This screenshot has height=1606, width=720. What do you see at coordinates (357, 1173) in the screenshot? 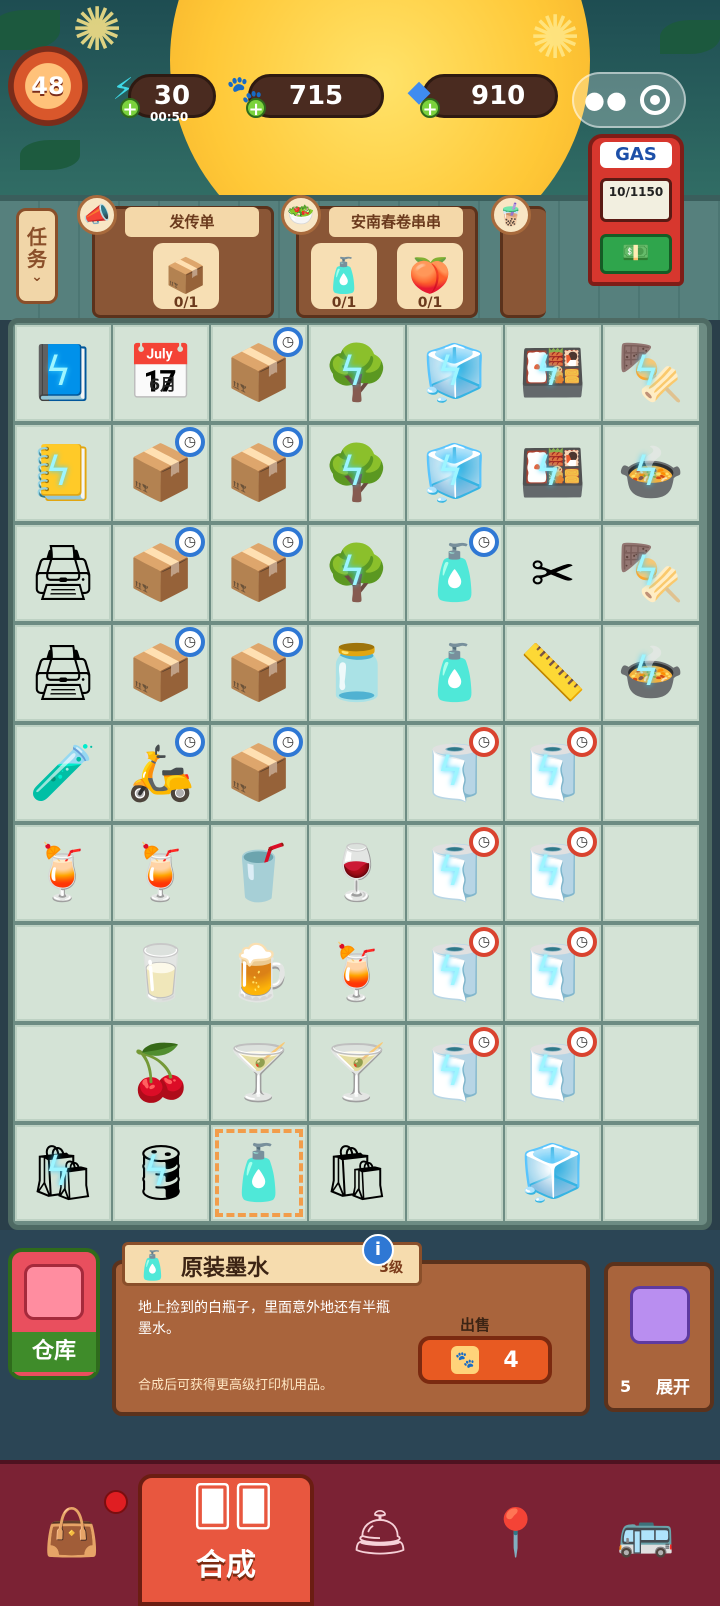
I see `board-cell: 🛍` at bounding box center [357, 1173].